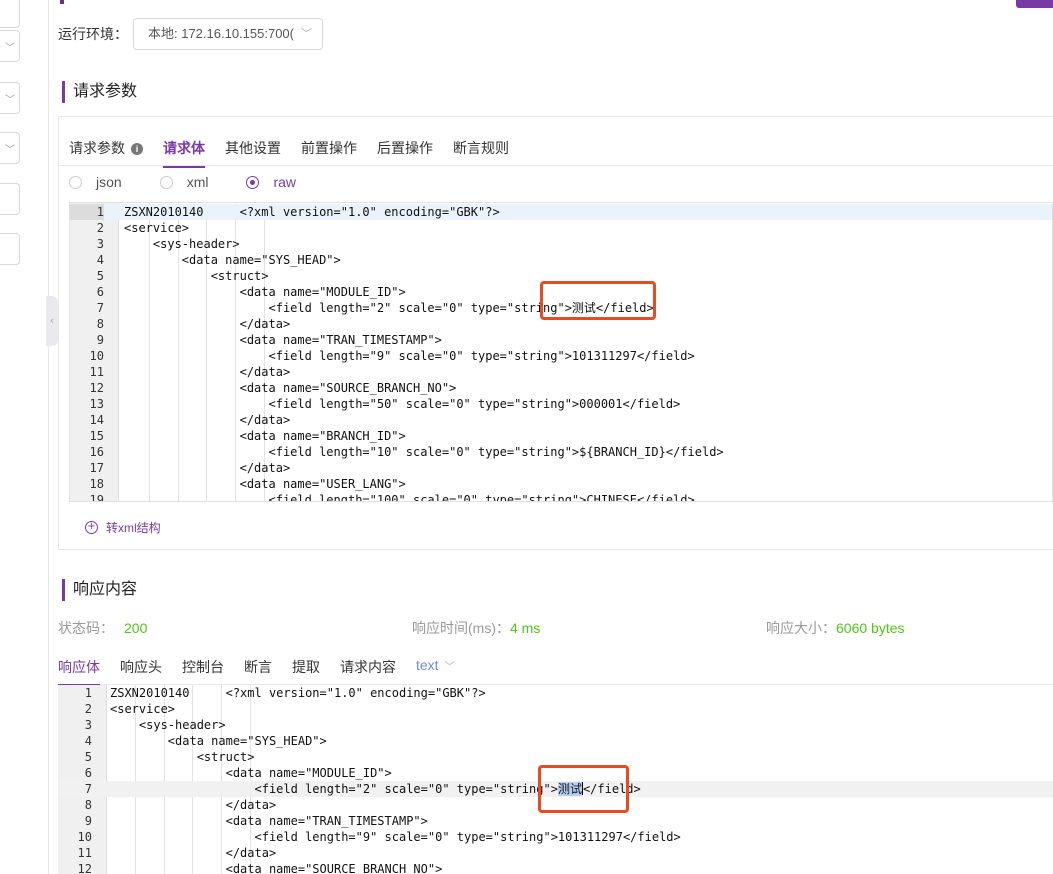  I want to click on line-number: 7, so click(88, 789).